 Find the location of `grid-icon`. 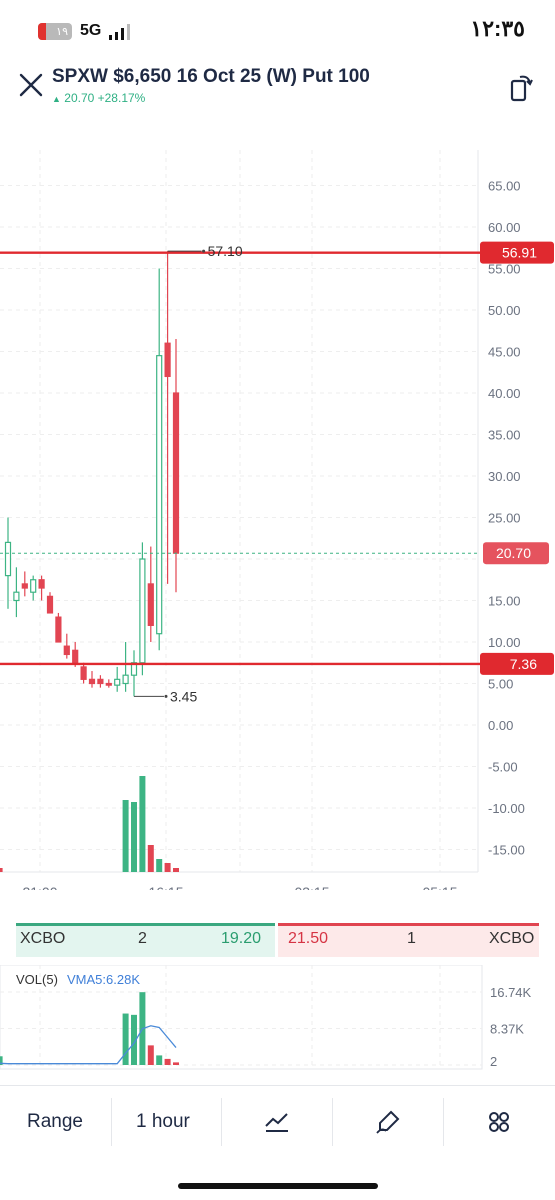

grid-icon is located at coordinates (499, 1122).